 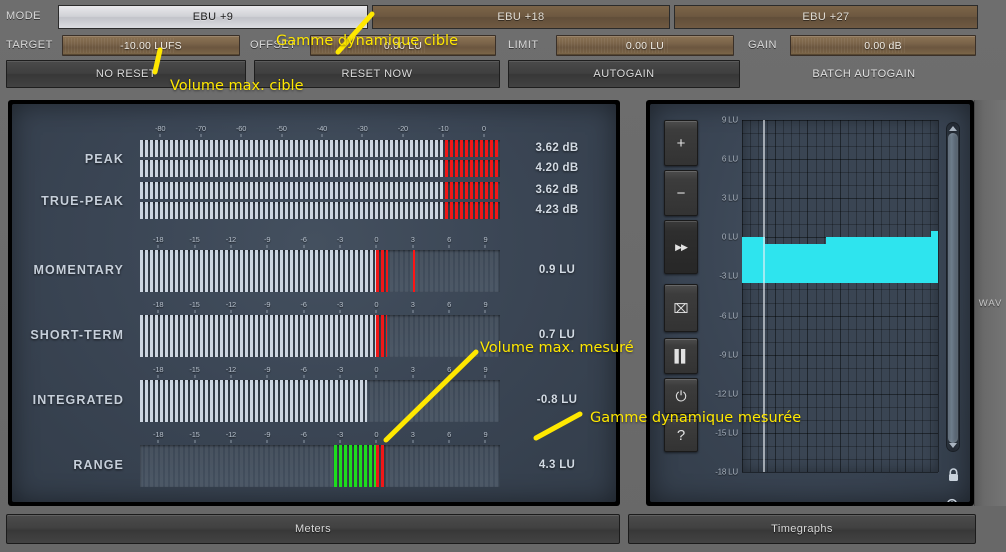 What do you see at coordinates (802, 529) in the screenshot?
I see `tab-timegraphs: Timegraphs` at bounding box center [802, 529].